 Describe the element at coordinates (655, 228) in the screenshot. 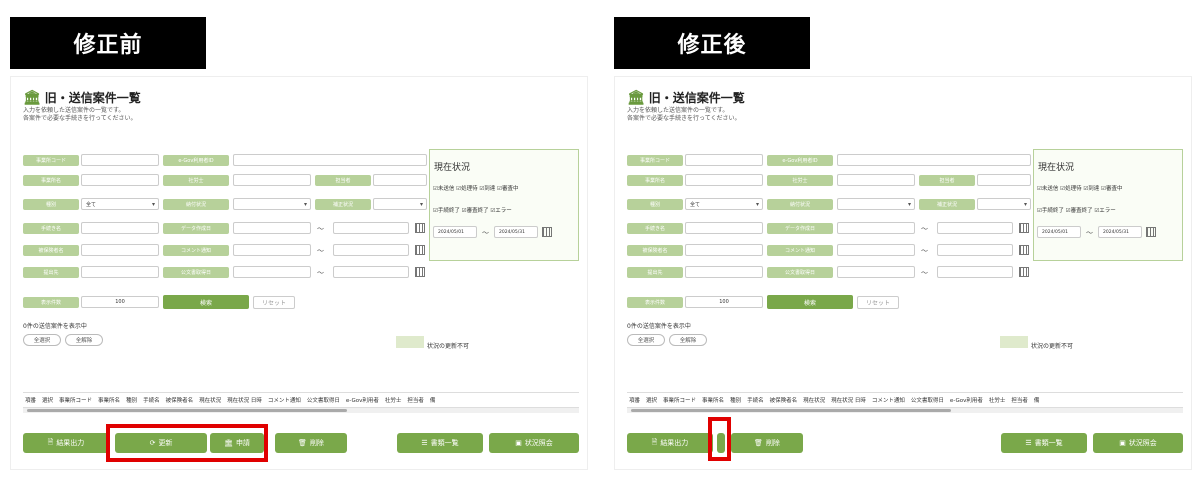

I see `procedure-name-label: 手続き名` at that location.